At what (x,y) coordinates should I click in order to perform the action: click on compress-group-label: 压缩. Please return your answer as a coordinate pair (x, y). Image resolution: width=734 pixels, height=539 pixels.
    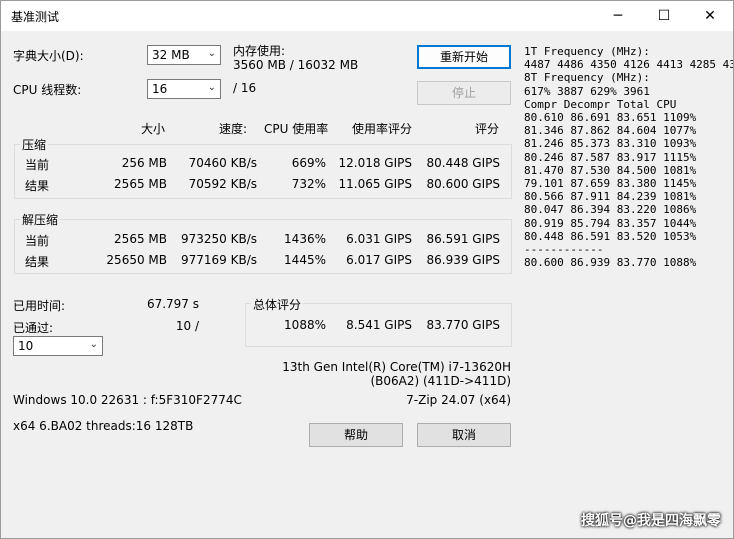
    Looking at the image, I should click on (34, 144).